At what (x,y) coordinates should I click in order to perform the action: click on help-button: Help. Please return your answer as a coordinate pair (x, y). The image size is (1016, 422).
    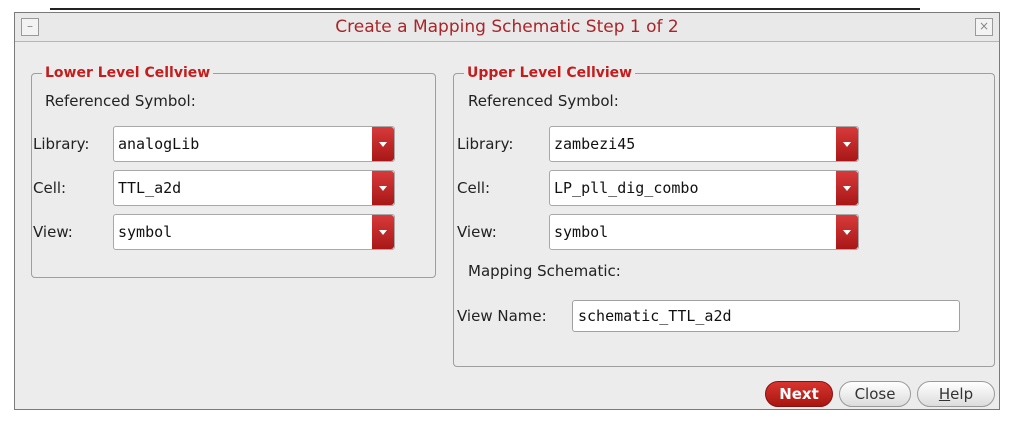
    Looking at the image, I should click on (956, 394).